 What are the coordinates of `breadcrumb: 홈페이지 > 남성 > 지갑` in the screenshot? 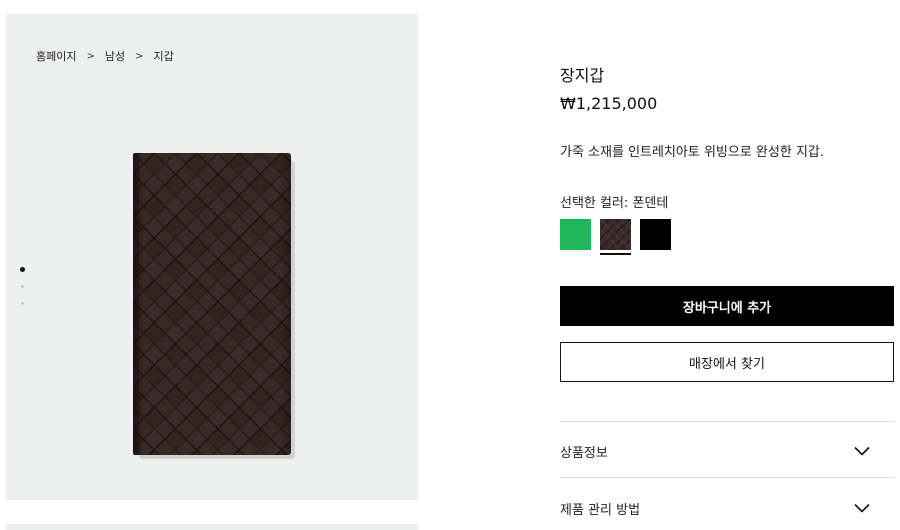 It's located at (105, 56).